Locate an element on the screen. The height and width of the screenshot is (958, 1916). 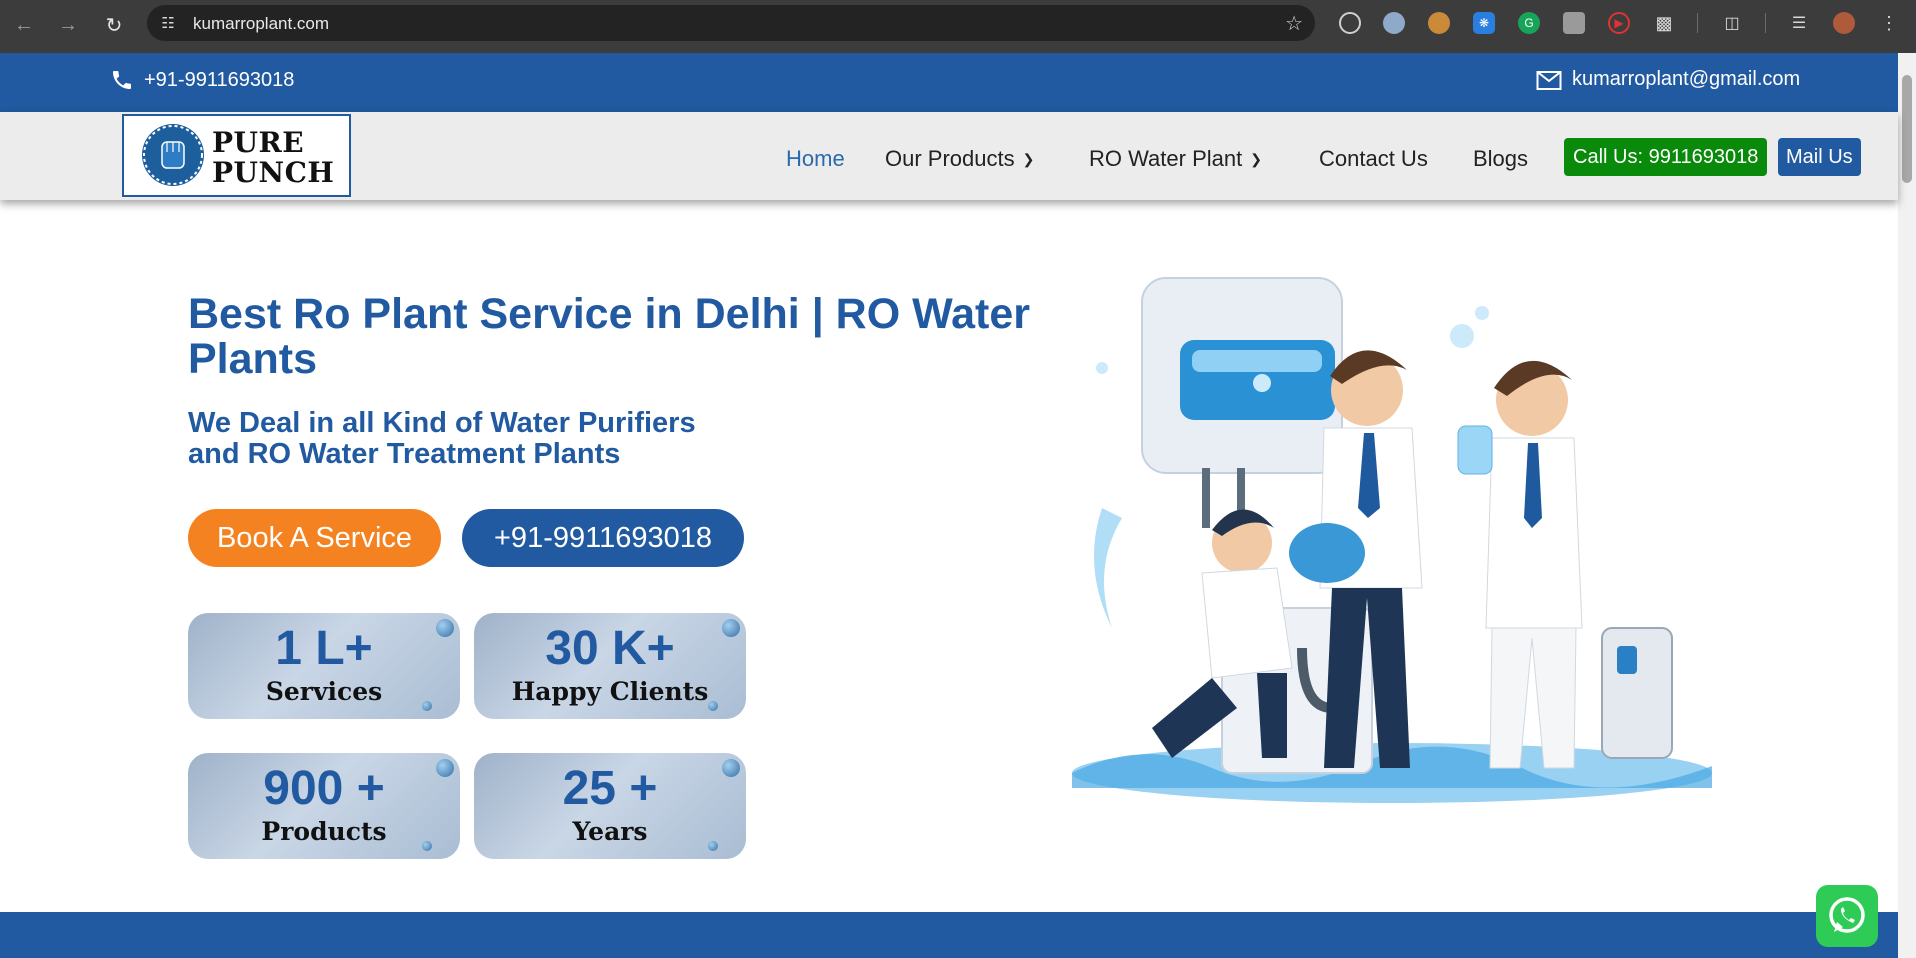
stat-card-services: 1 L+ Services is located at coordinates (324, 666).